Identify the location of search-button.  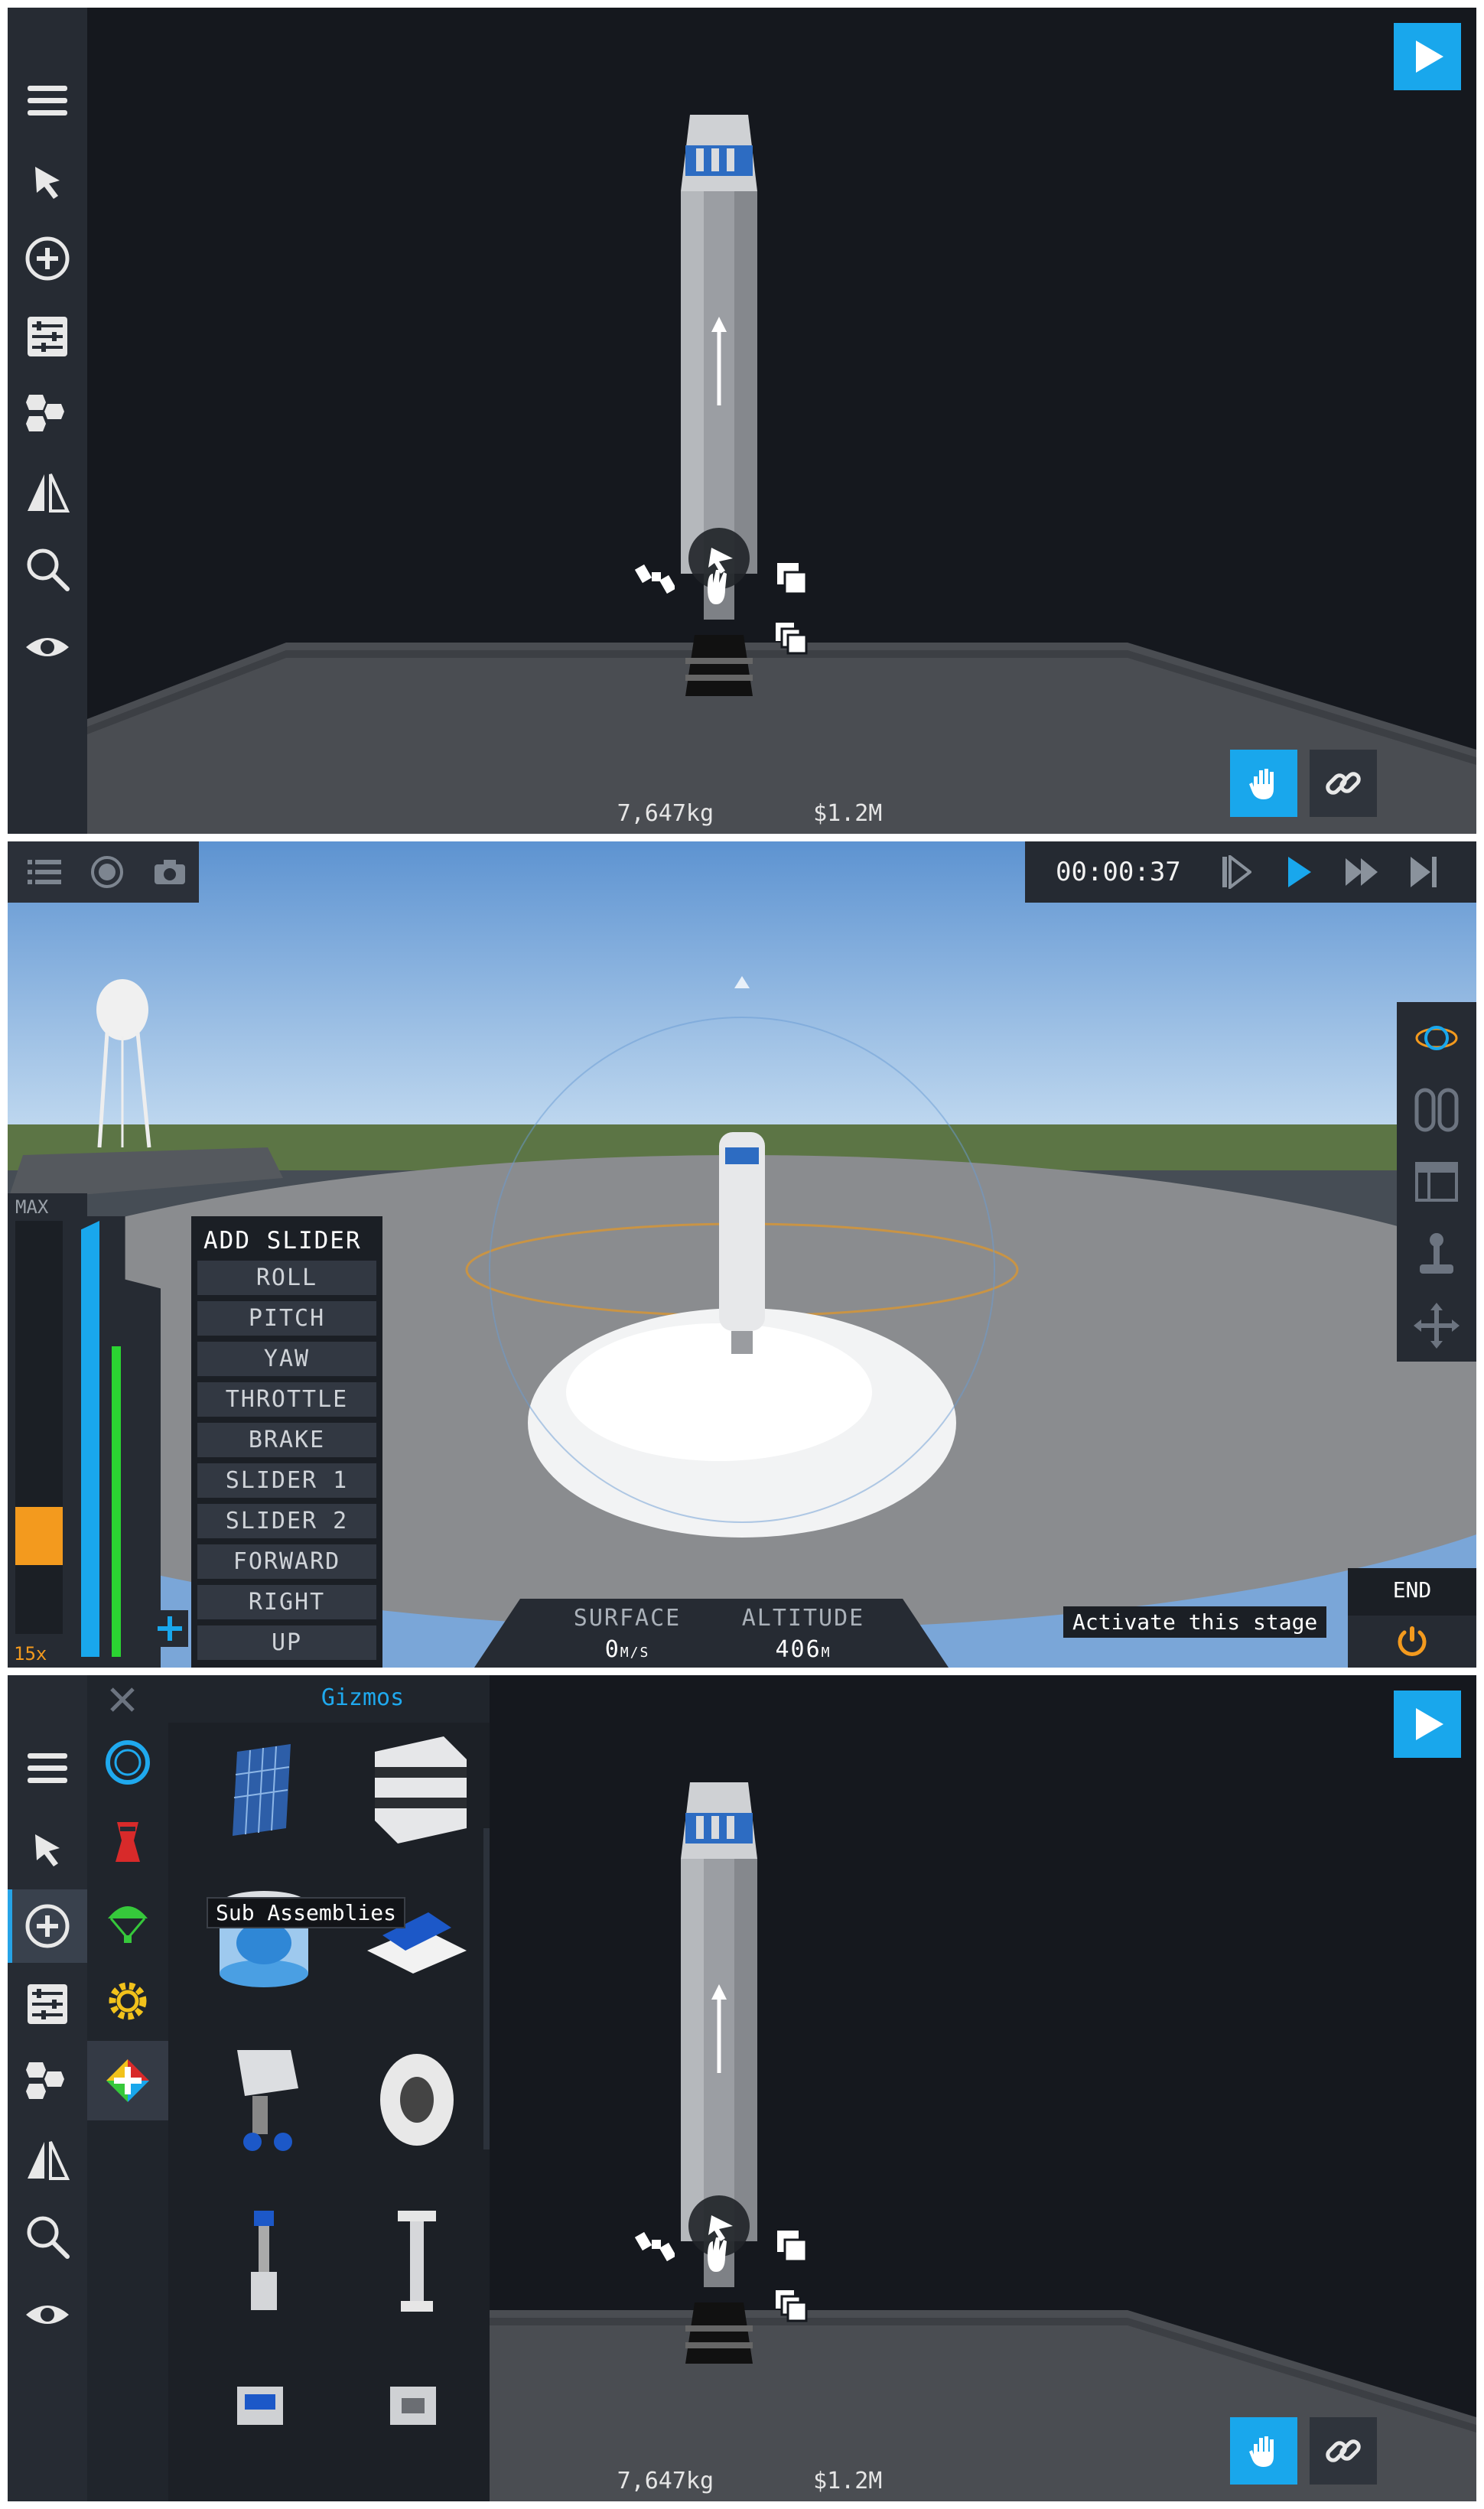
(47, 569).